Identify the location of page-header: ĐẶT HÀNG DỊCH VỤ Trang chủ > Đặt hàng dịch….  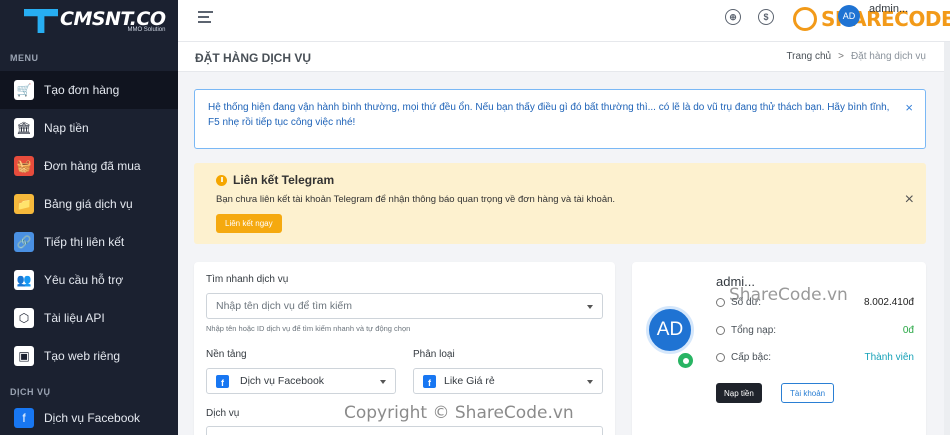
(564, 57).